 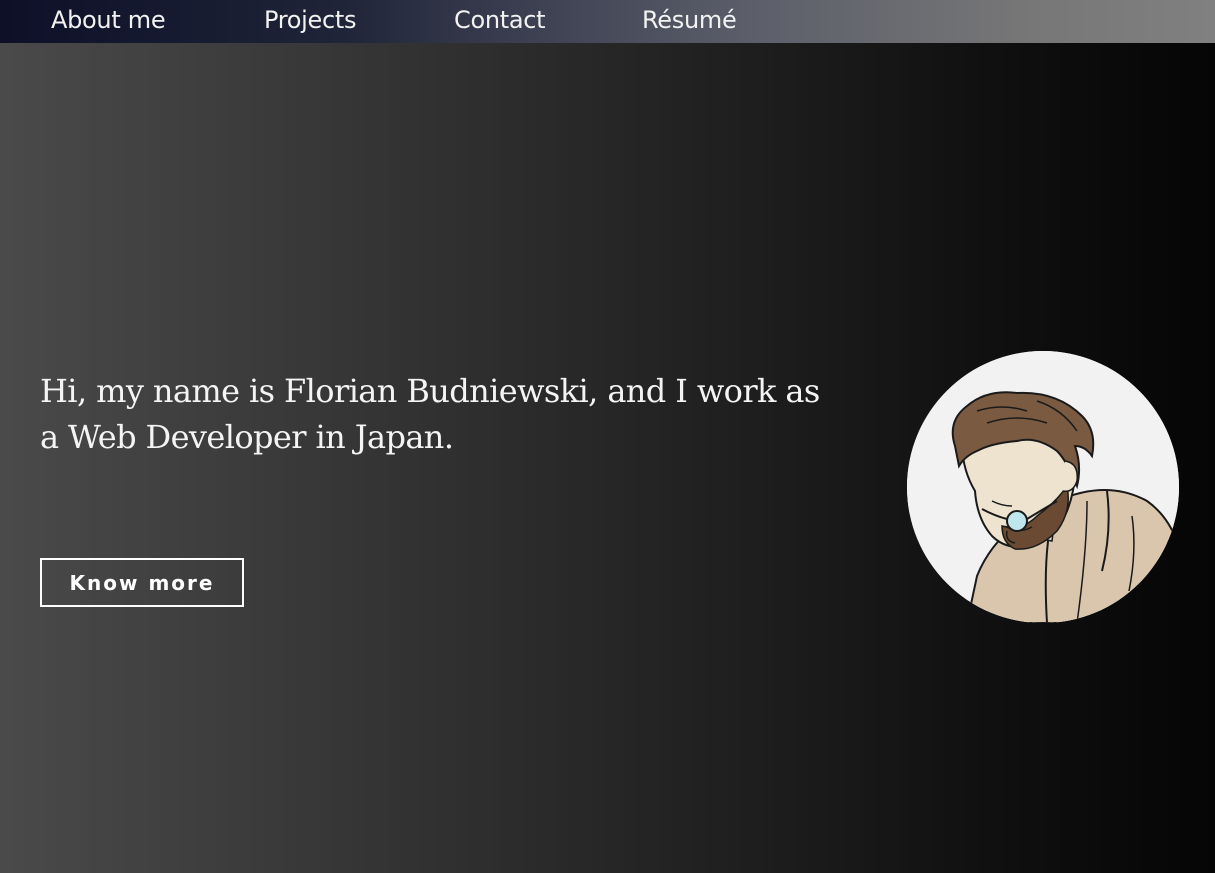 I want to click on nav-link-resume: Résumé, so click(x=689, y=20).